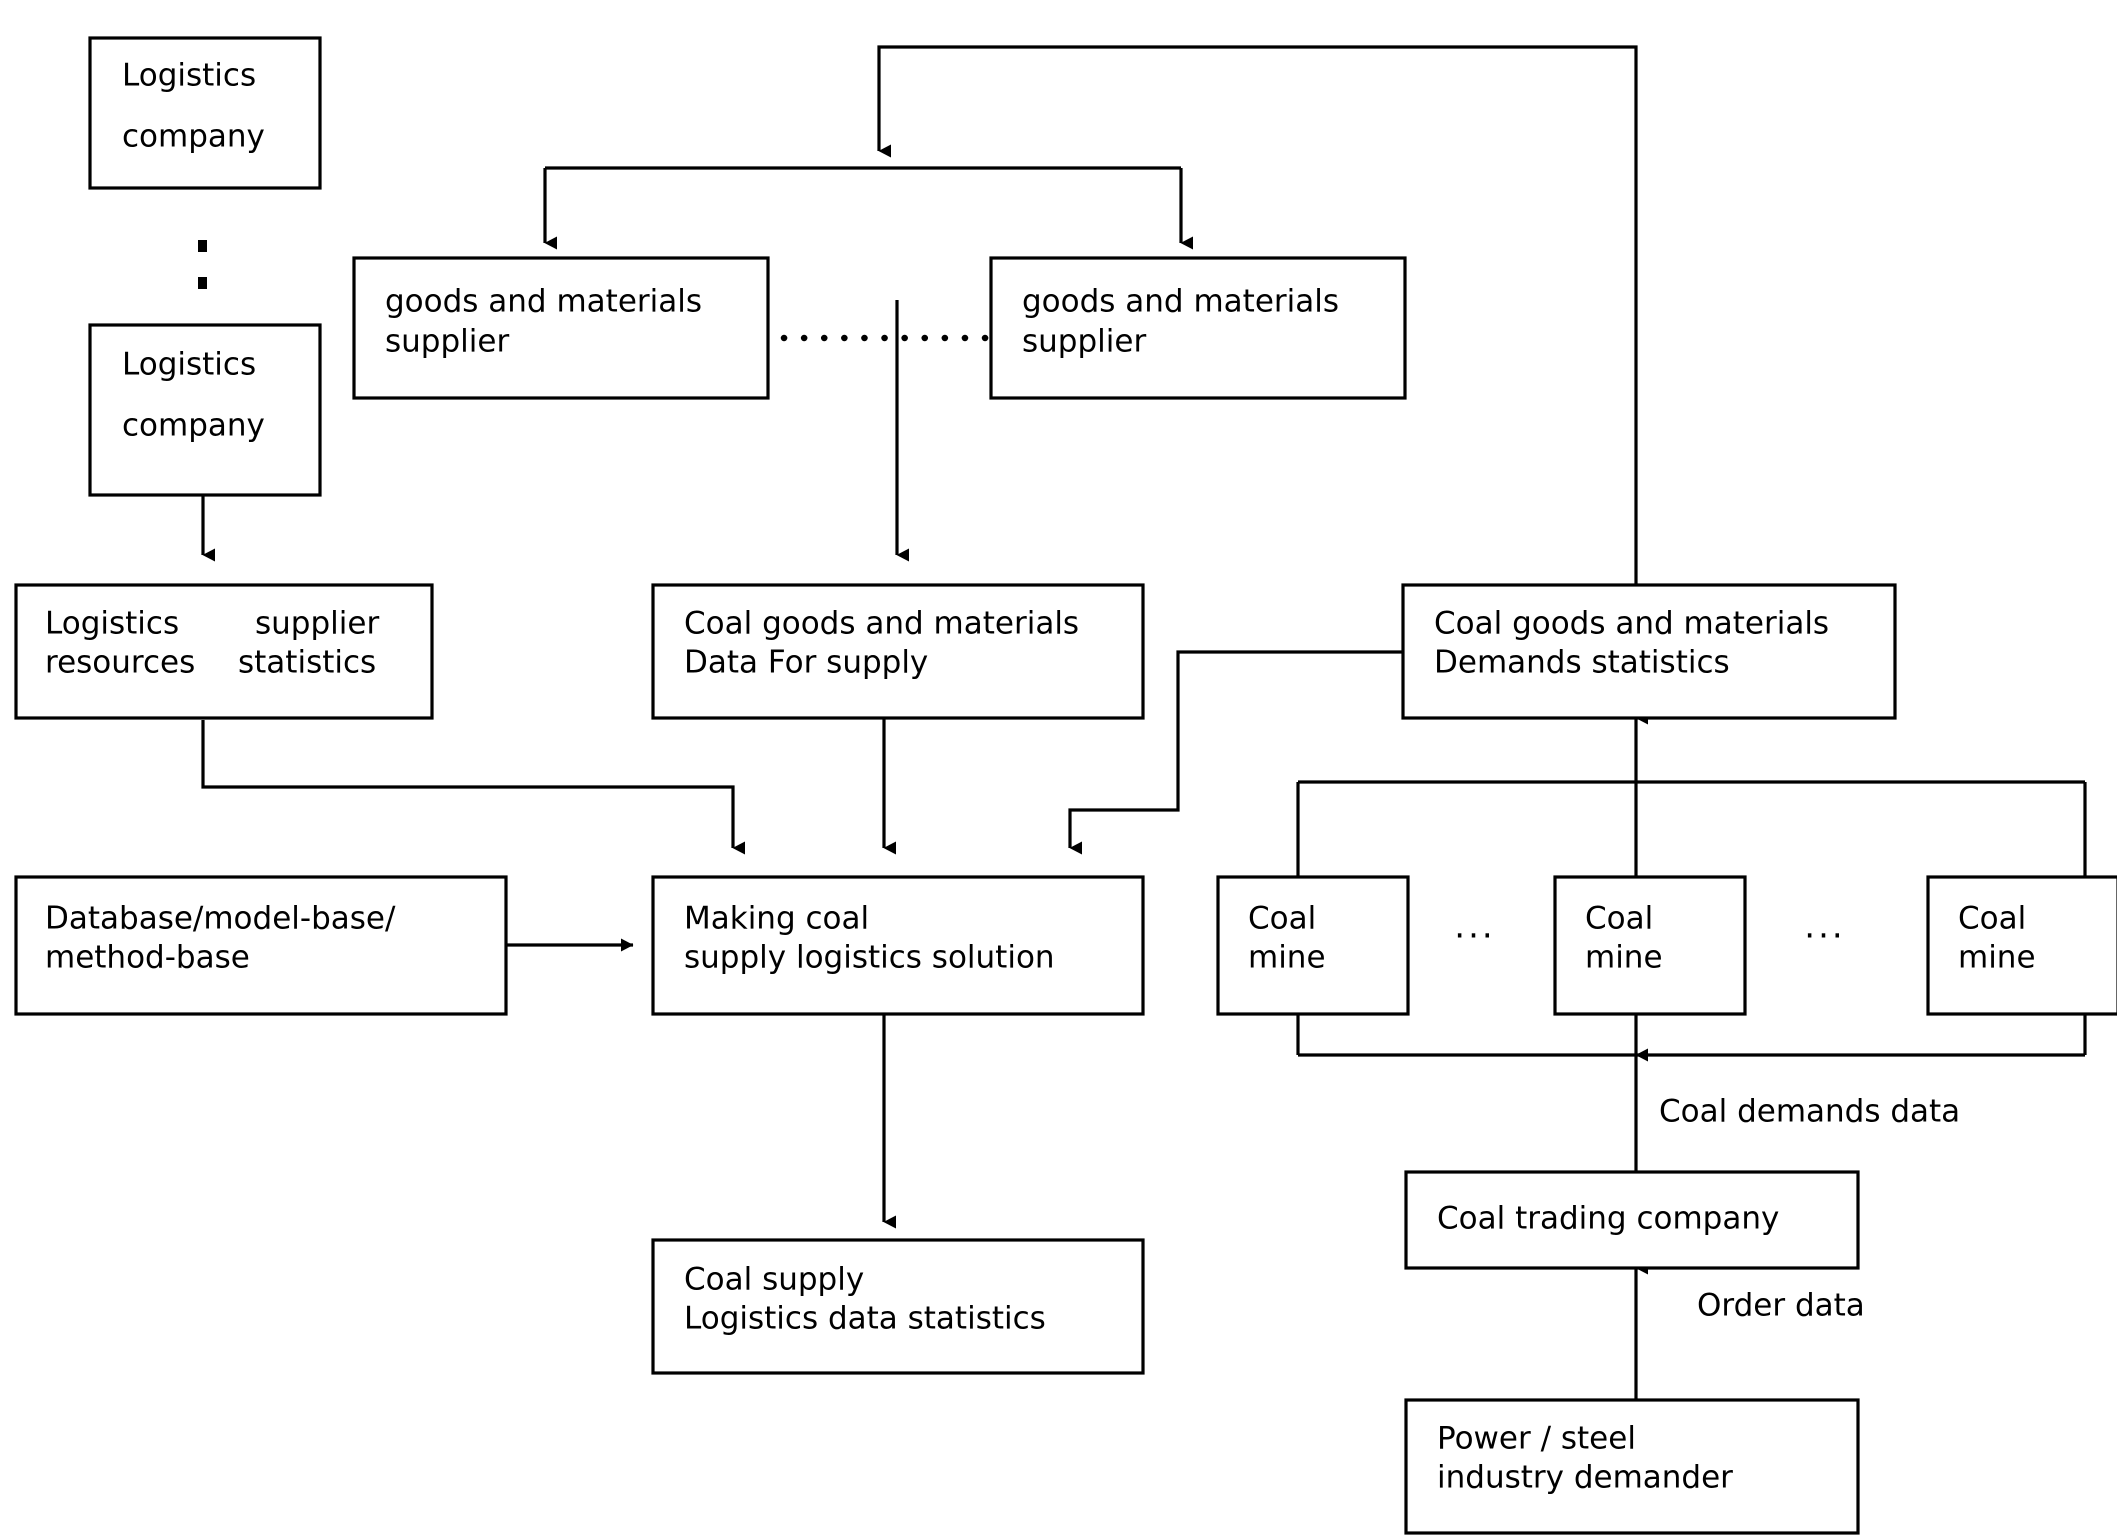  What do you see at coordinates (205, 113) in the screenshot?
I see `node-logistics-company-top: Logistics company` at bounding box center [205, 113].